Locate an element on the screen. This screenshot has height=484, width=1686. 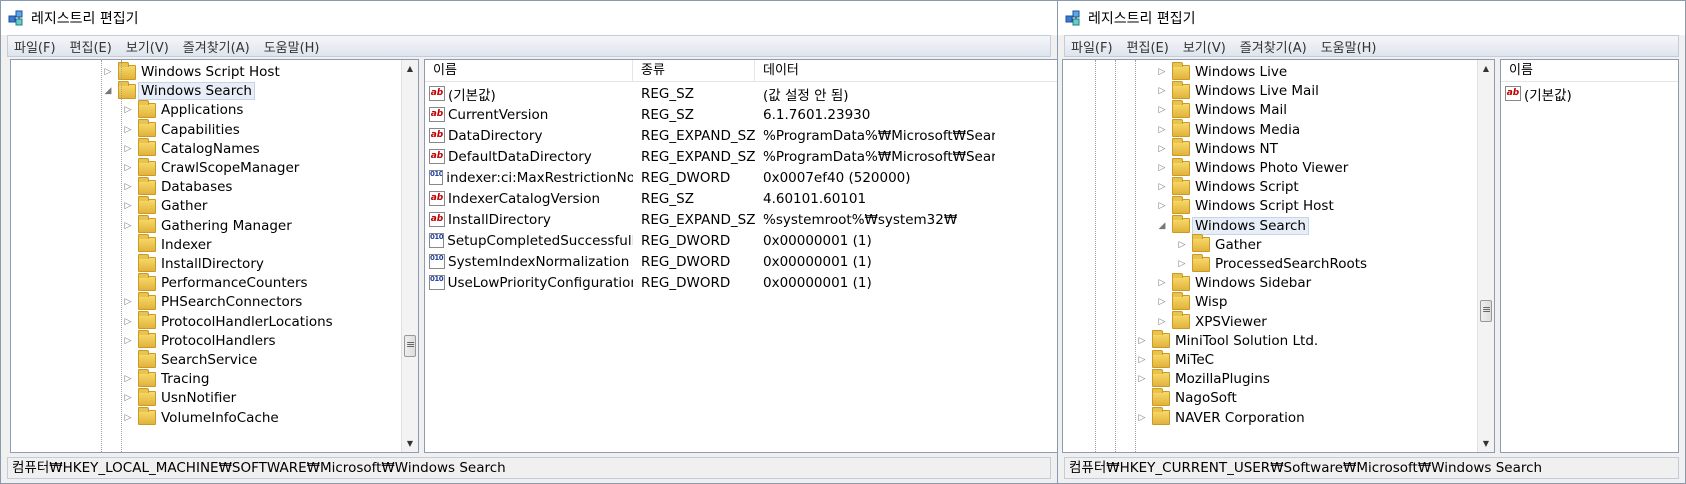
tree-item: ▷ PHSearchConnectors is located at coordinates (212, 301).